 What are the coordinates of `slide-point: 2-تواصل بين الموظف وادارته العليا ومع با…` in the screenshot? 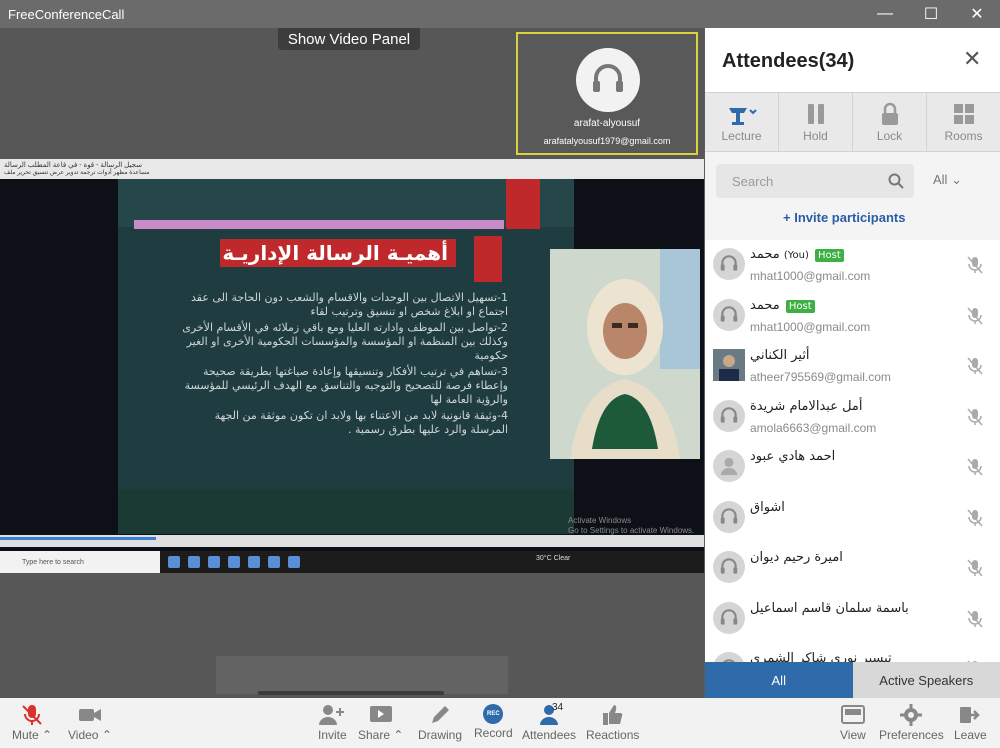 It's located at (345, 341).